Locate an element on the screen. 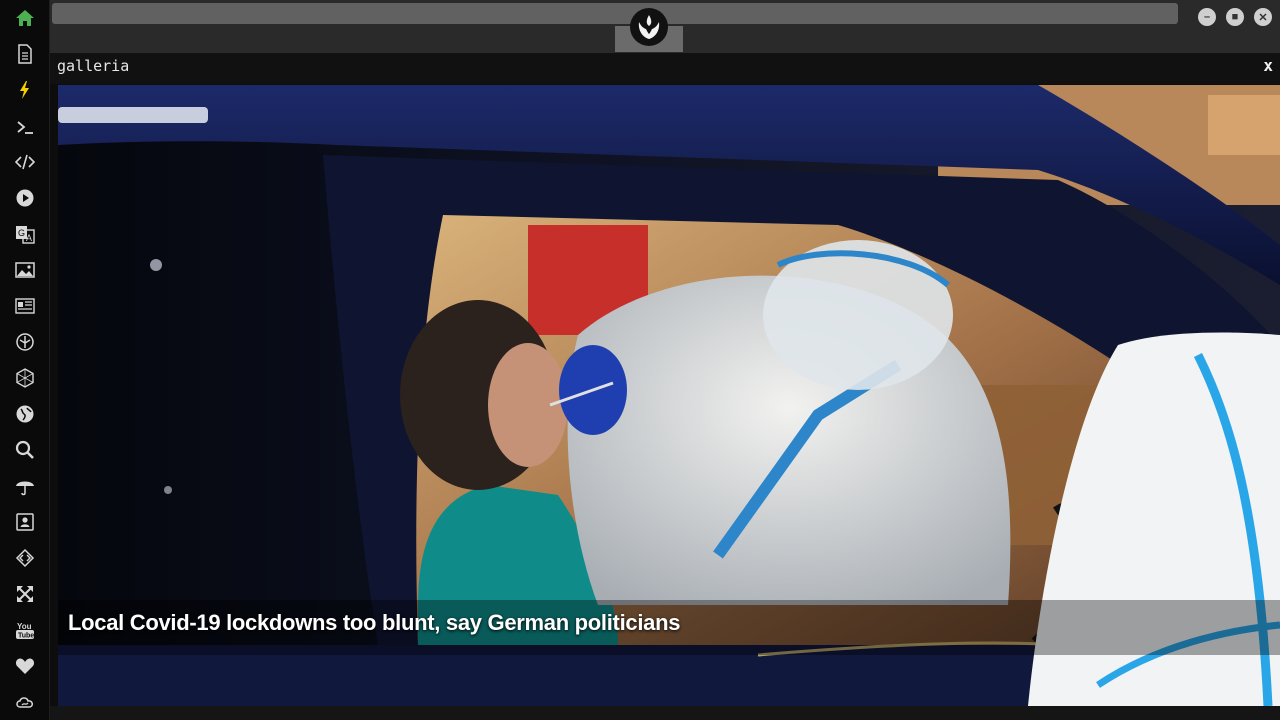  minimize-button: – is located at coordinates (1207, 17).